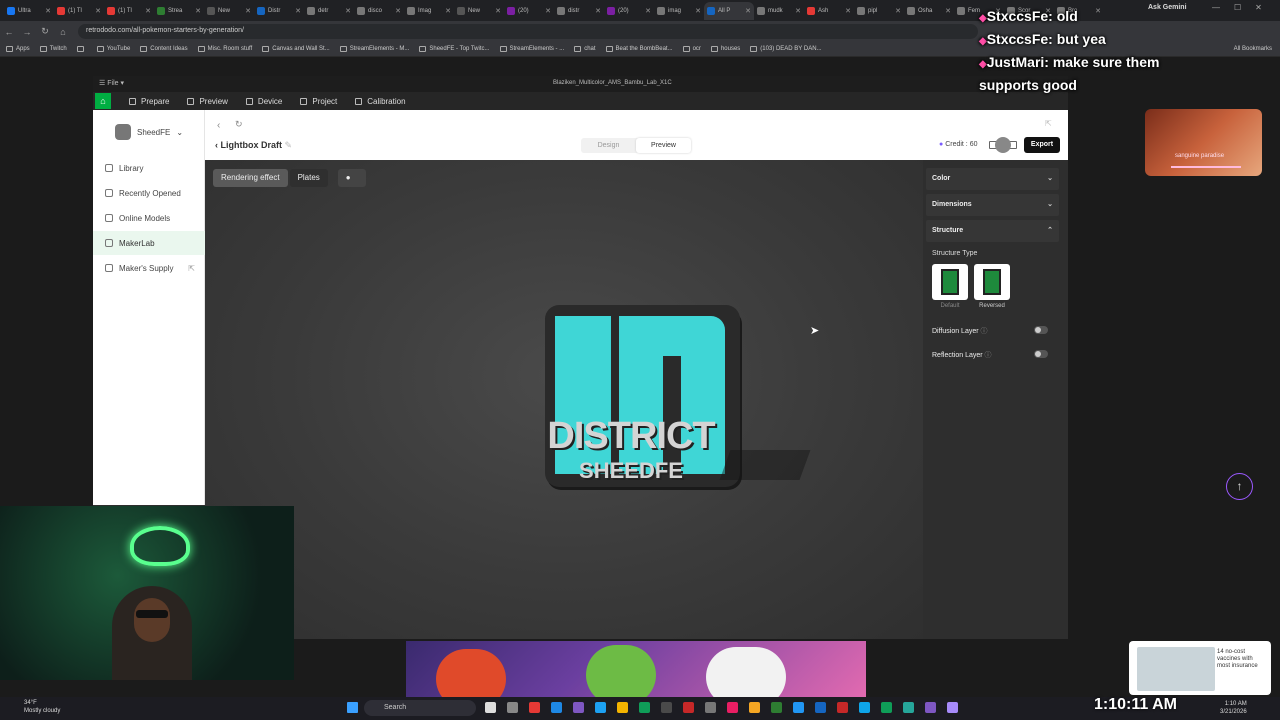 The height and width of the screenshot is (720, 1280). What do you see at coordinates (164, 49) in the screenshot?
I see `bookmark-item: Content Ideas` at bounding box center [164, 49].